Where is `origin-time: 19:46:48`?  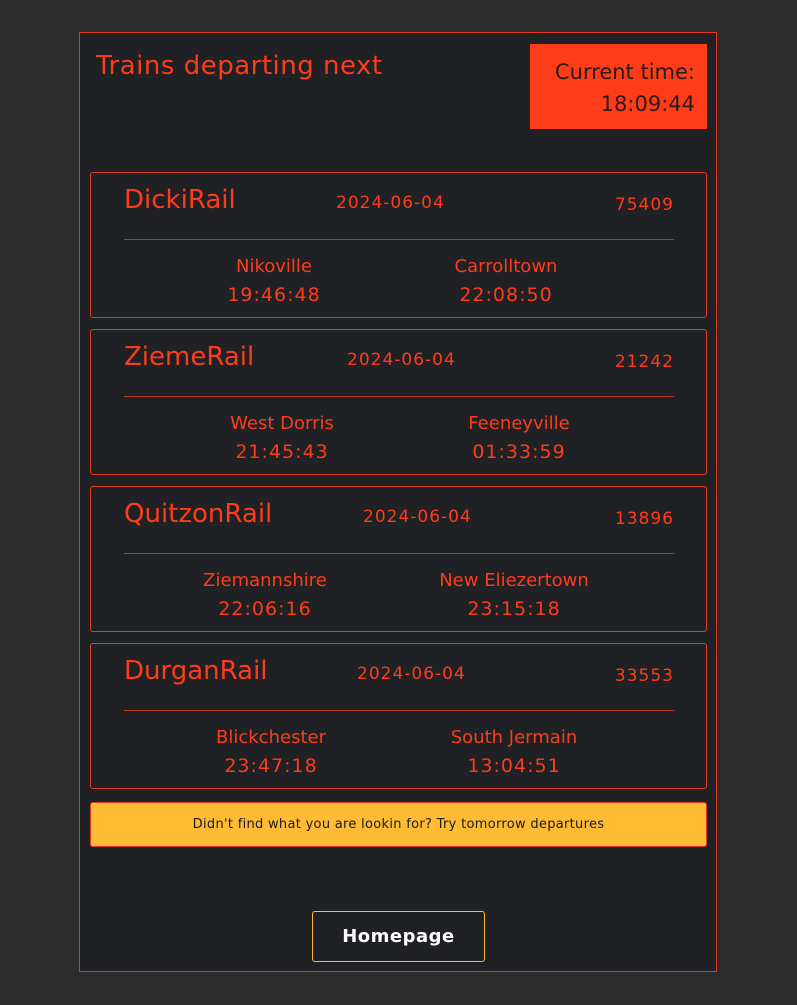 origin-time: 19:46:48 is located at coordinates (274, 295).